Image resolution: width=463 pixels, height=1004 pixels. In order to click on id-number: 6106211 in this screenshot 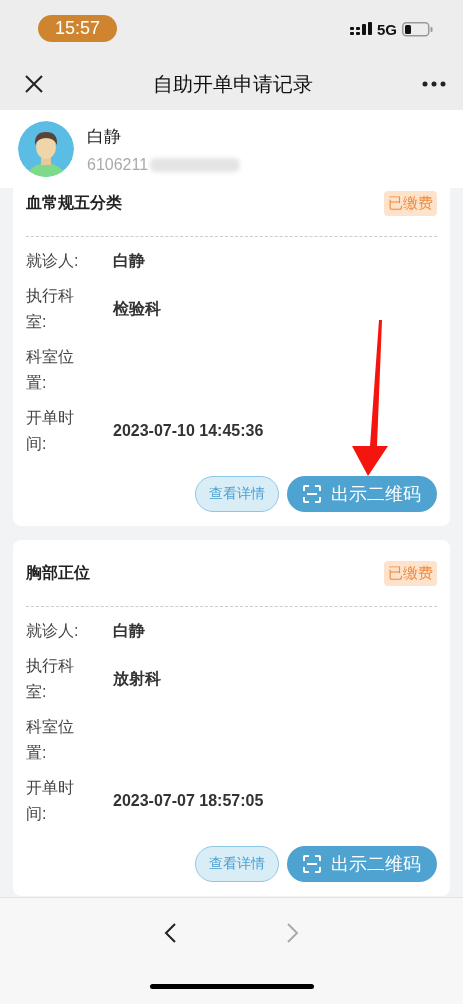, I will do `click(118, 164)`.